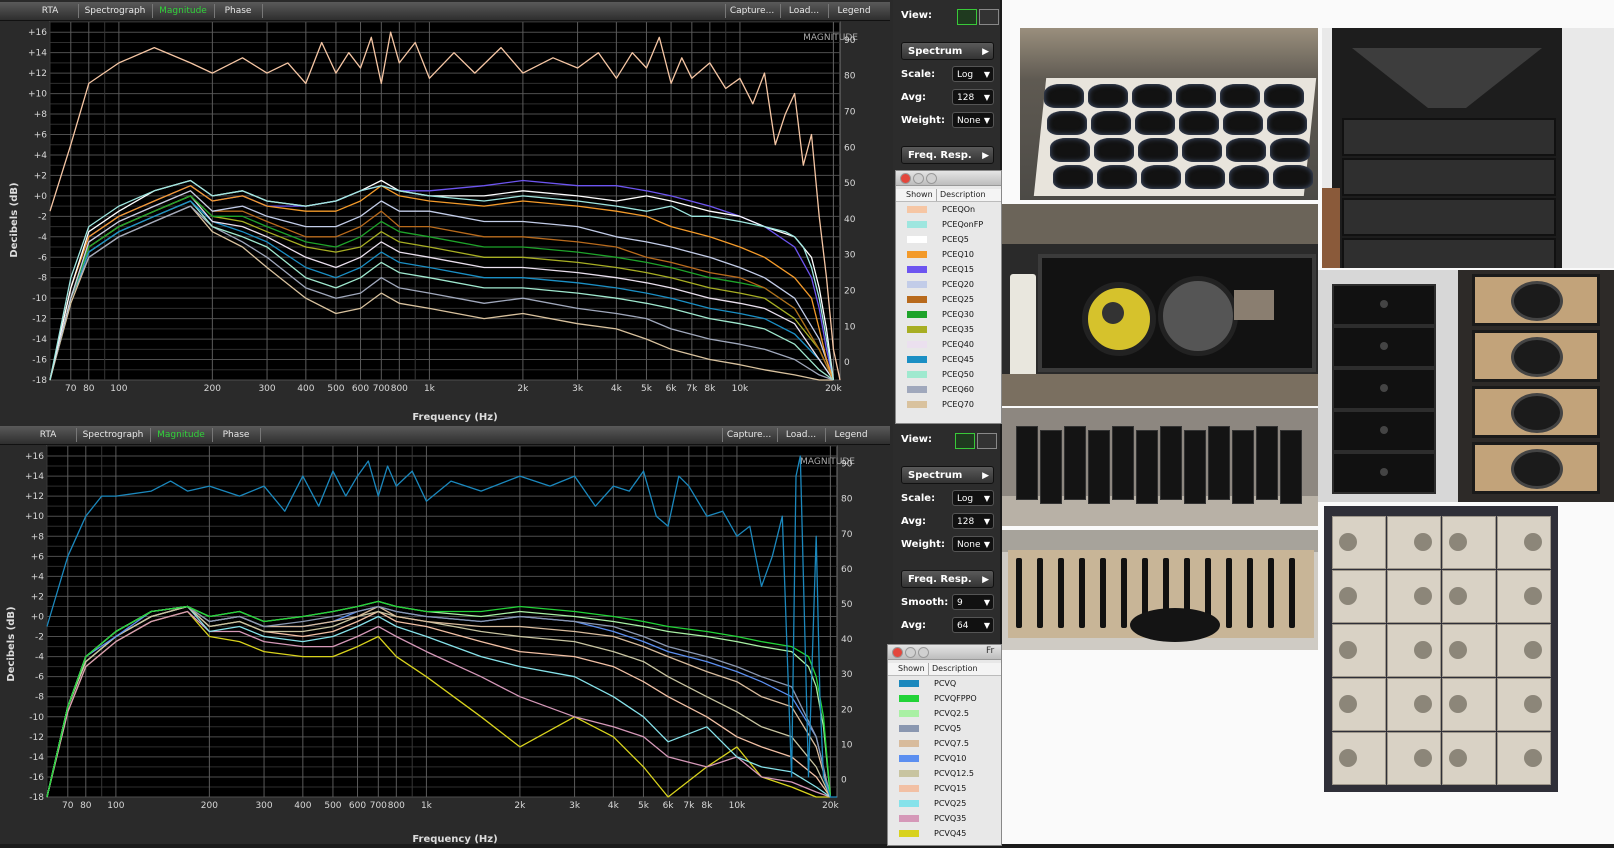 Image resolution: width=1614 pixels, height=848 pixels. What do you see at coordinates (948, 300) in the screenshot?
I see `legend-row: PCEQ25` at bounding box center [948, 300].